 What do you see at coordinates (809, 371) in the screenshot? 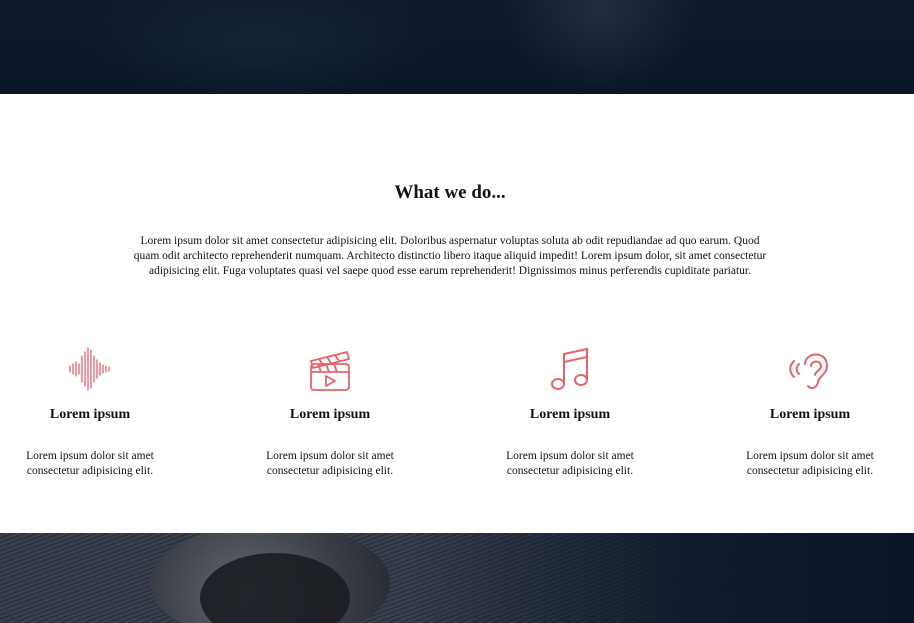
I see `ear-sound-icon` at bounding box center [809, 371].